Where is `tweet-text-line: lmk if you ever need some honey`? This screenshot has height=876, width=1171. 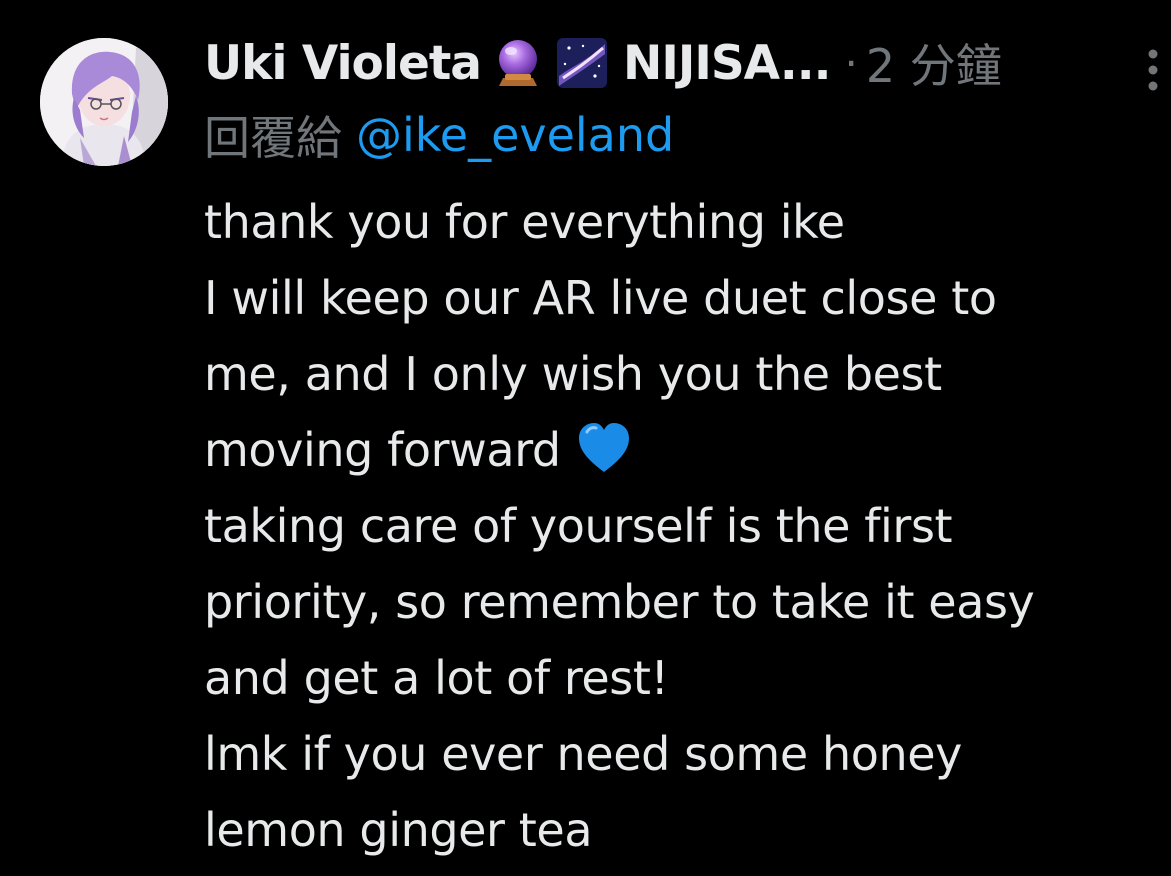
tweet-text-line: lmk if you ever need some honey is located at coordinates (583, 754).